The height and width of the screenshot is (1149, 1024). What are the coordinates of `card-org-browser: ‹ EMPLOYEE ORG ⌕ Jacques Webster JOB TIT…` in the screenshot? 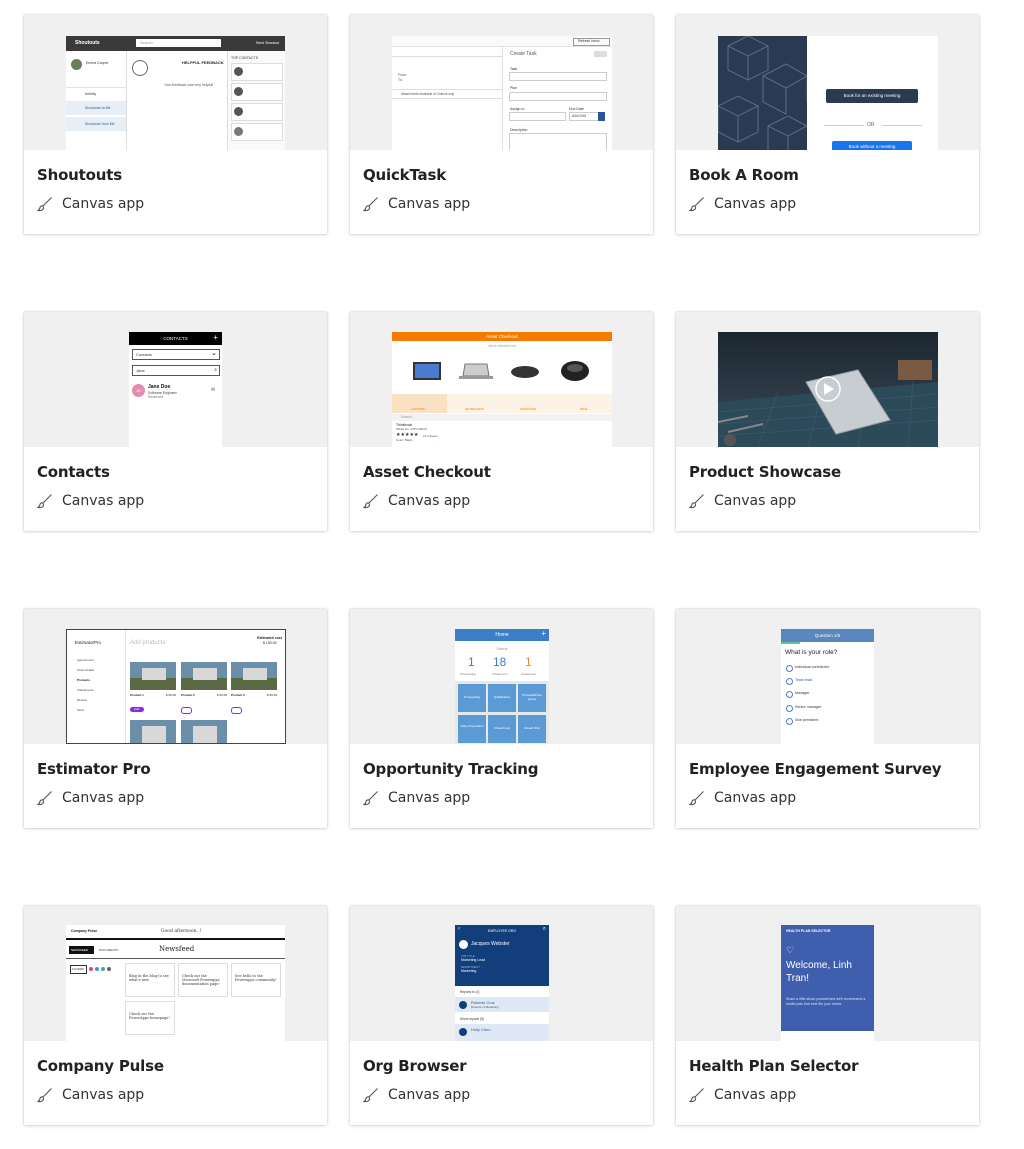 It's located at (501, 1015).